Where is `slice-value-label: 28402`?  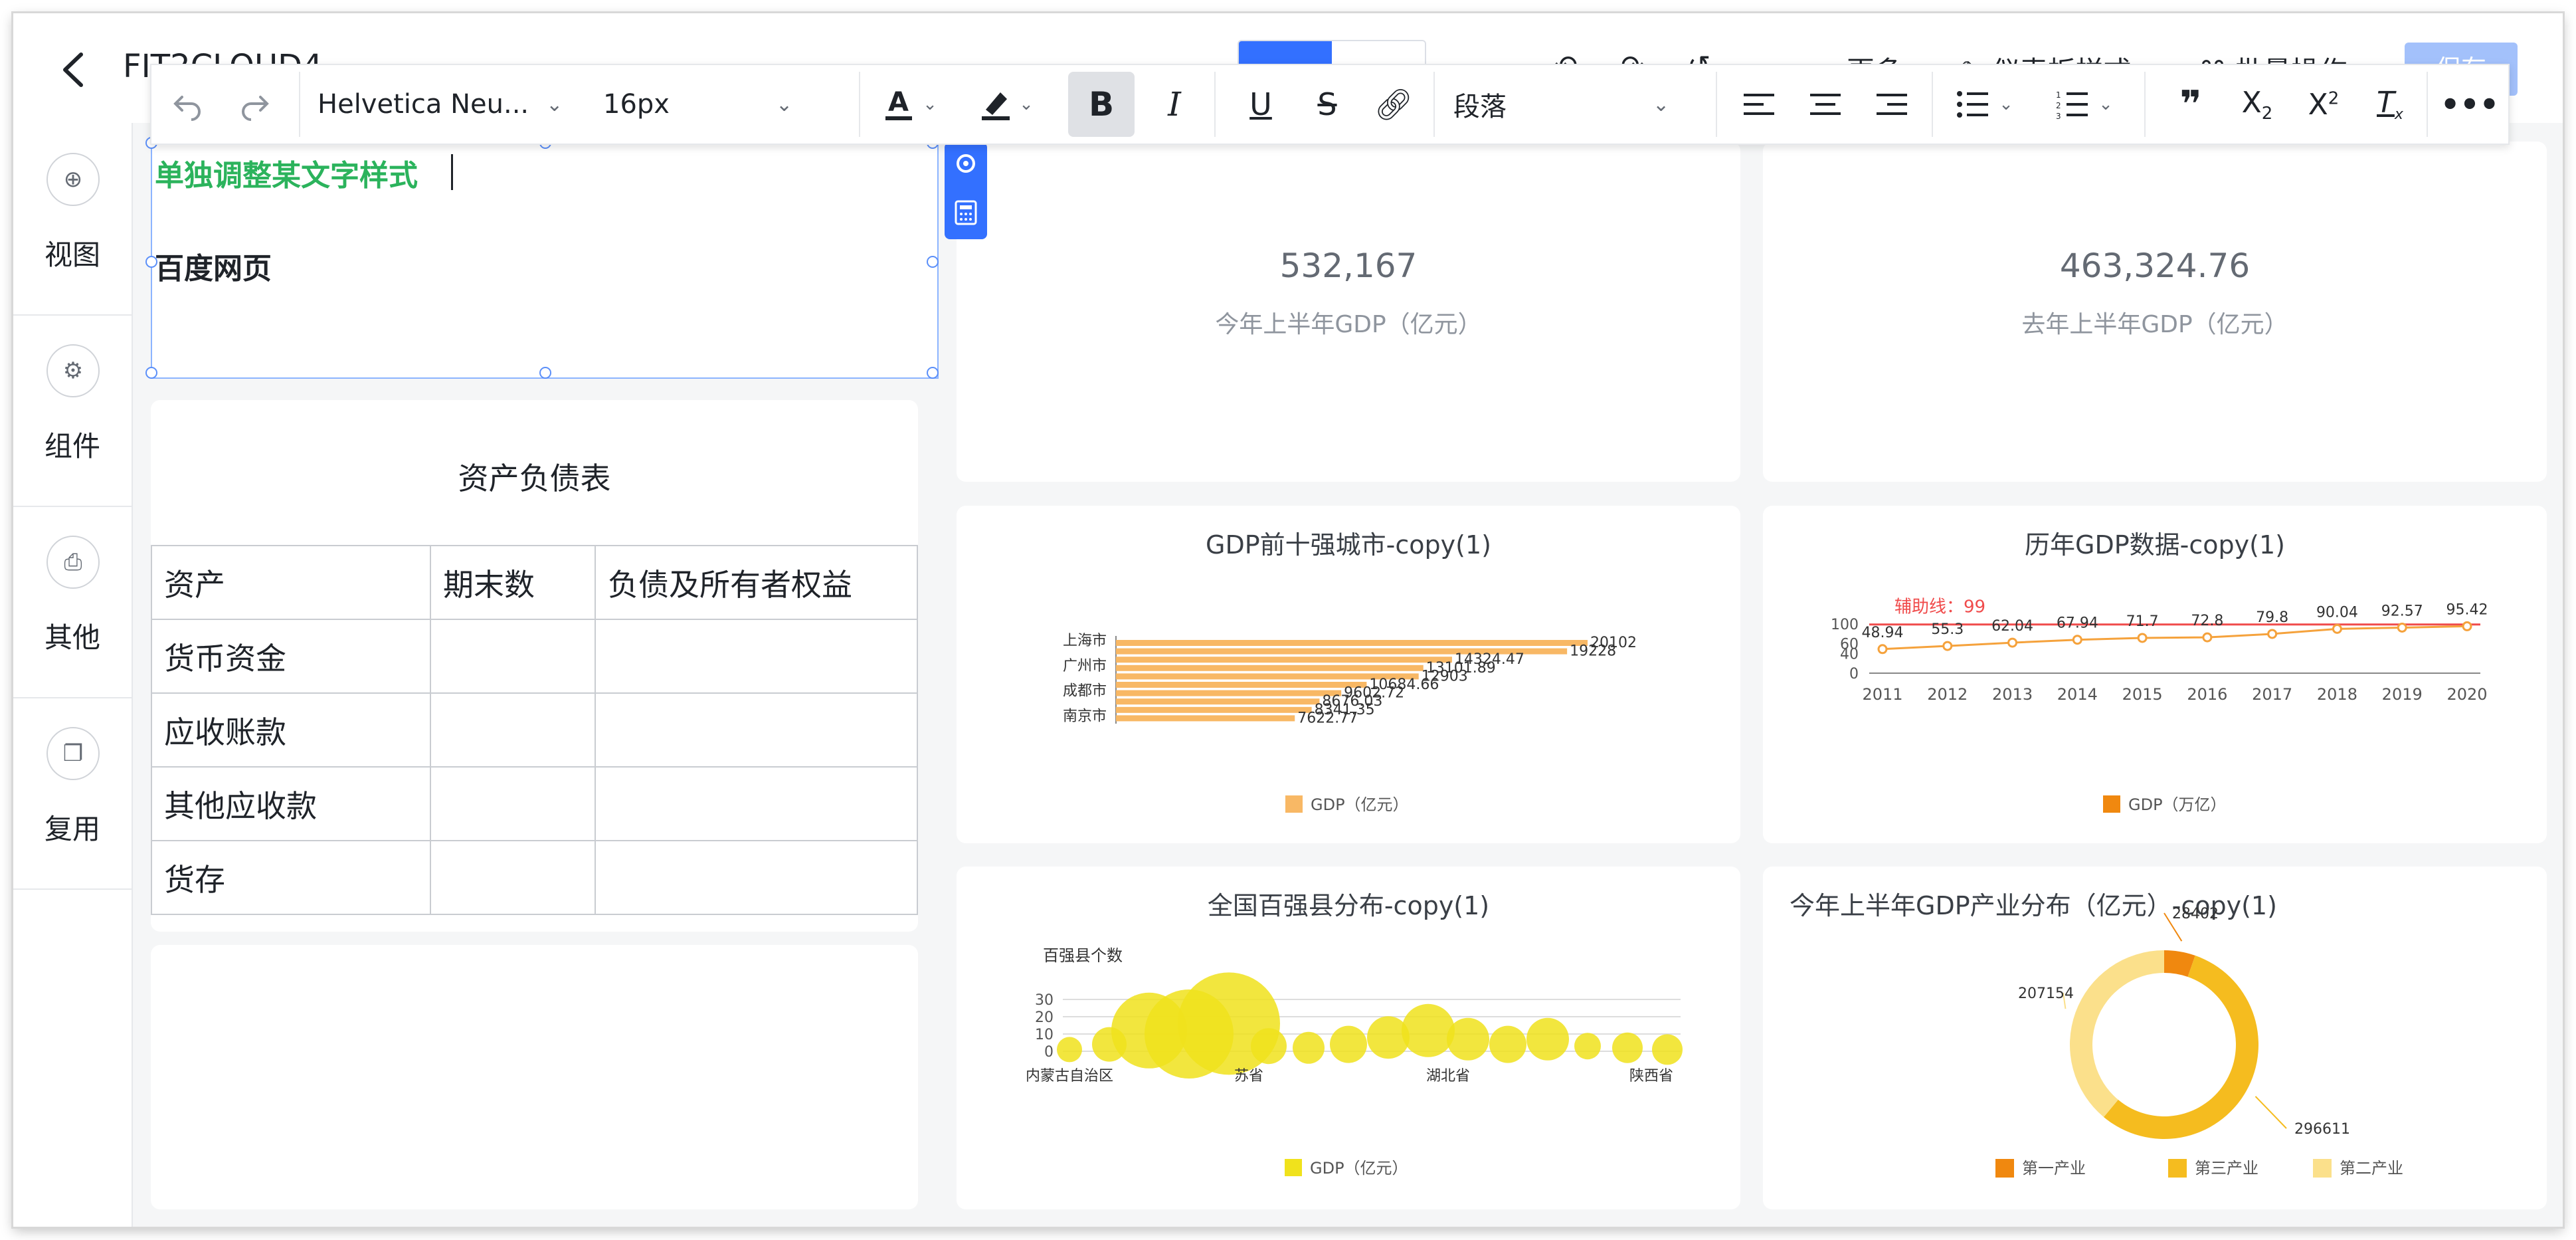 slice-value-label: 28402 is located at coordinates (2195, 914).